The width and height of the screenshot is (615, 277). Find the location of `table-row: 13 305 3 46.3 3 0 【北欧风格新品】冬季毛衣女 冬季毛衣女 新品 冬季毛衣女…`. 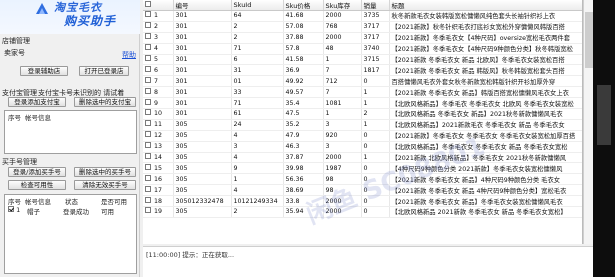

table-row: 13 305 3 46.3 3 0 【北欧风格新品】冬季毛衣女 冬季毛衣女 新品 冬季毛衣女… is located at coordinates (362, 147).